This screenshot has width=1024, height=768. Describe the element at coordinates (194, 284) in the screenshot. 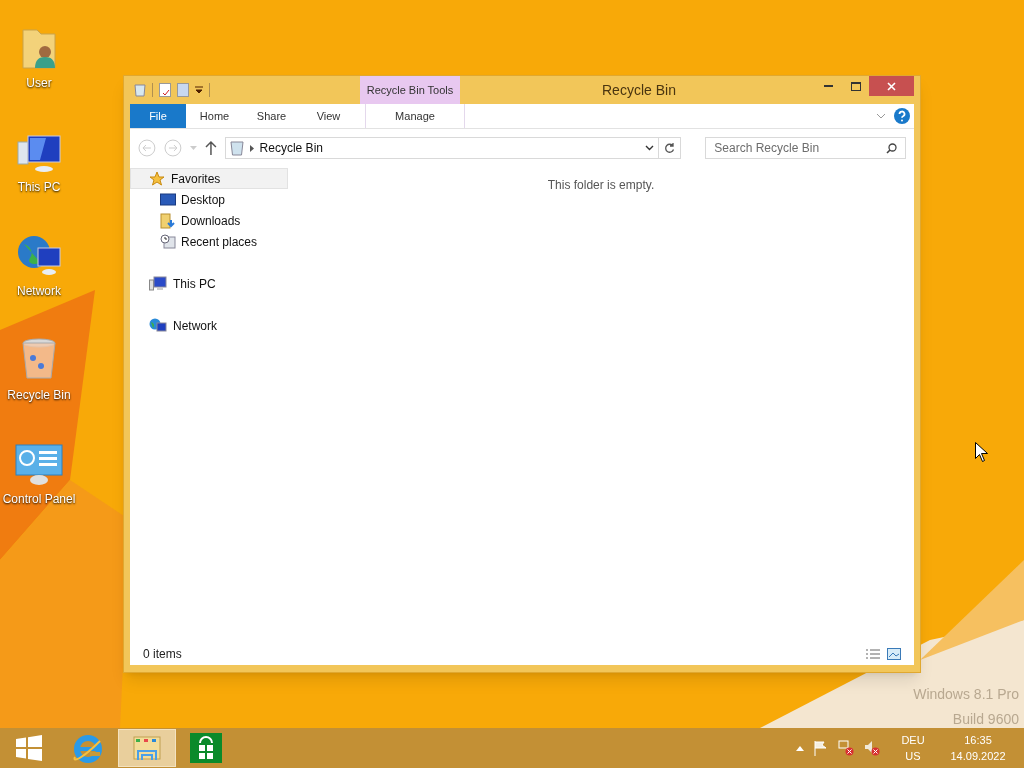

I see `navigation-label: This PC` at that location.